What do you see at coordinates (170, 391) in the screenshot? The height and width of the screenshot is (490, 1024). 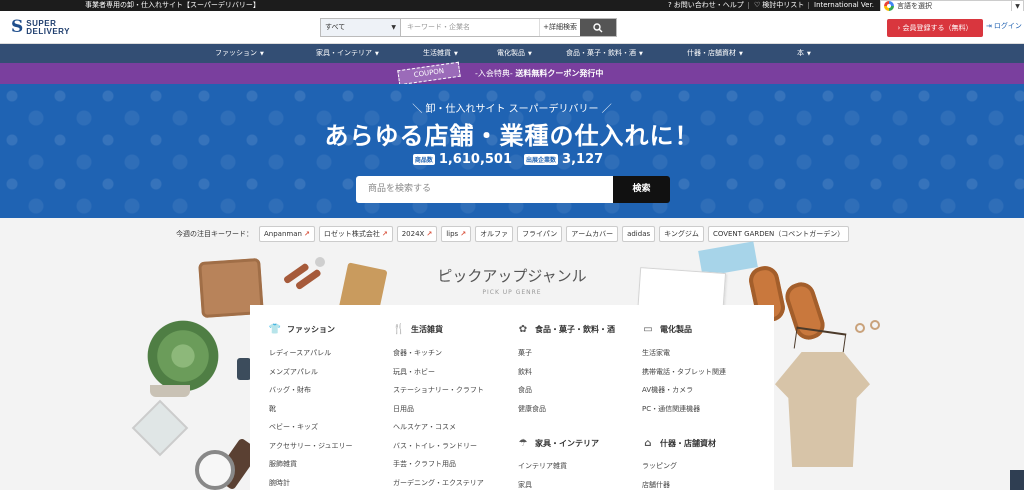 I see `pot-photo` at bounding box center [170, 391].